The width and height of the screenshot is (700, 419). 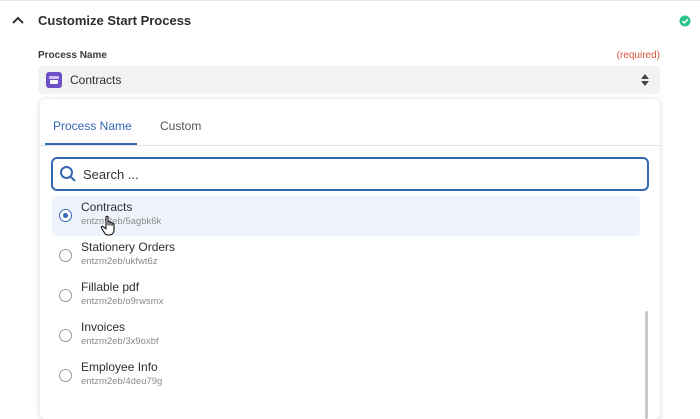 I want to click on section-title: Customize Start Process, so click(x=115, y=20).